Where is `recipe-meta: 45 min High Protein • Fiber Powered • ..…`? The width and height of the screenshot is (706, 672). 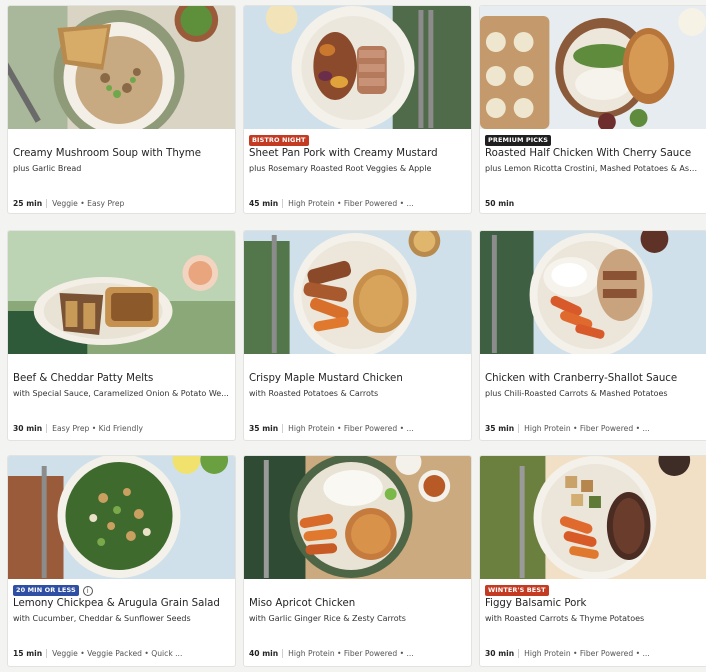 recipe-meta: 45 min High Protein • Fiber Powered • ..… is located at coordinates (357, 203).